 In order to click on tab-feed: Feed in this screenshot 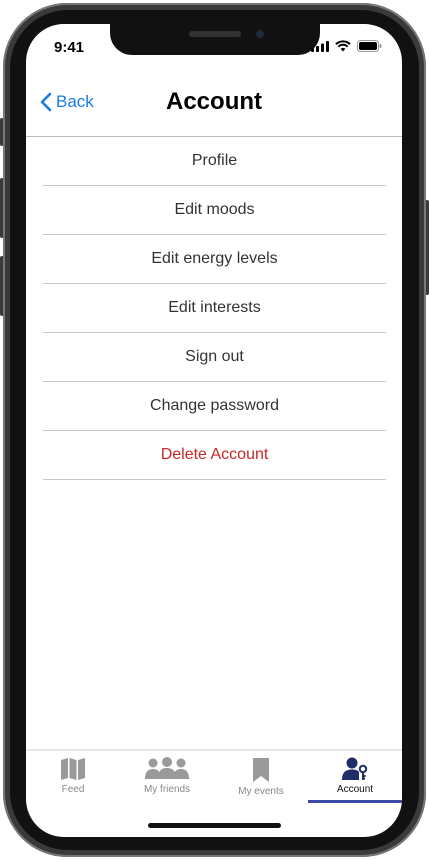, I will do `click(73, 777)`.